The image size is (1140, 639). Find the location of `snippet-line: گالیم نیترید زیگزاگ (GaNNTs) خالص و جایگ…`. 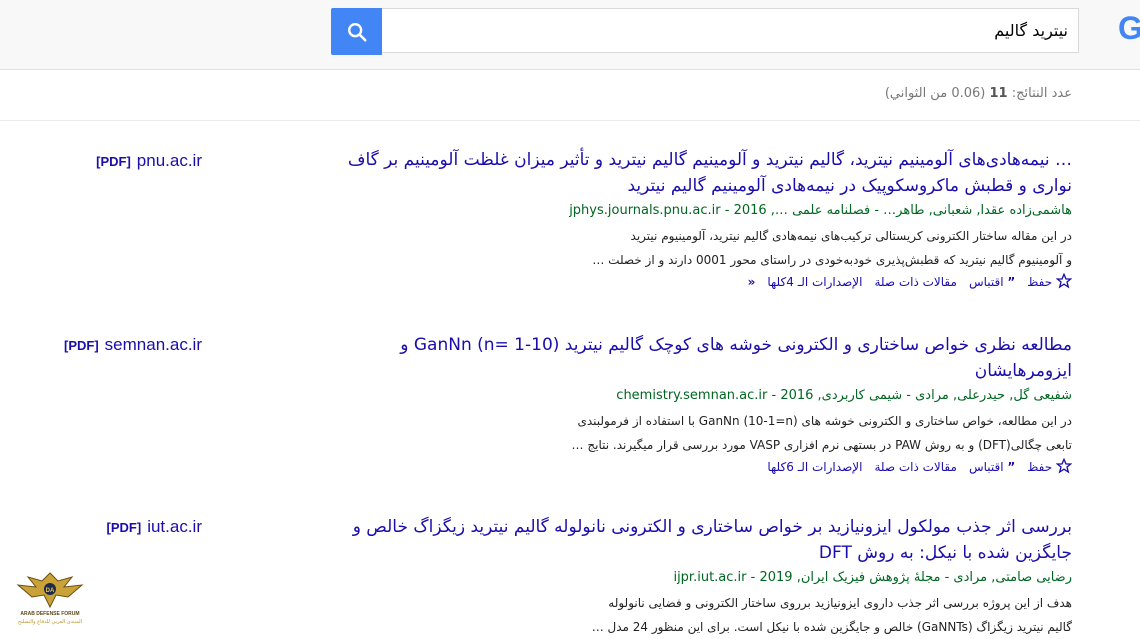

snippet-line: گالیم نیترید زیگزاگ (GaNNTs) خالص و جایگ… is located at coordinates (831, 627).